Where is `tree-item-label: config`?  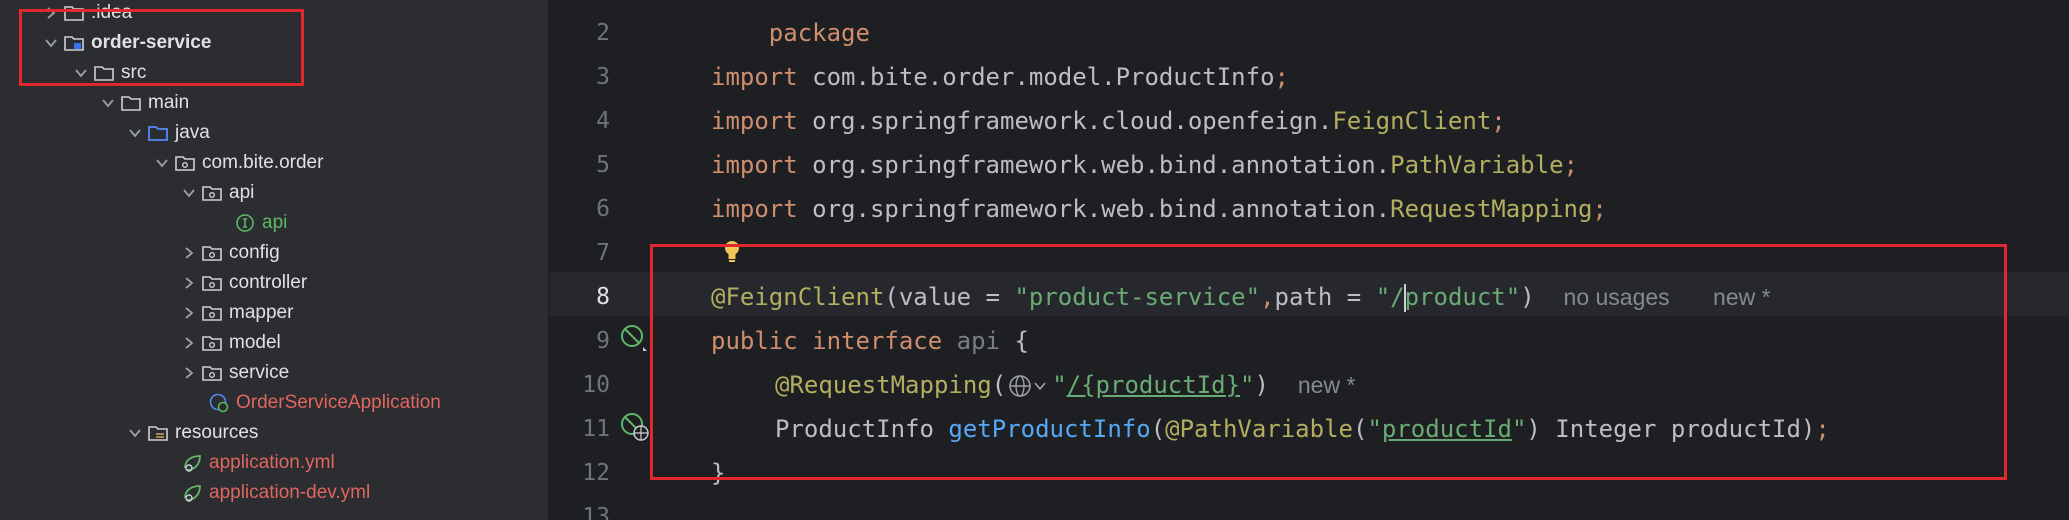
tree-item-label: config is located at coordinates (254, 252).